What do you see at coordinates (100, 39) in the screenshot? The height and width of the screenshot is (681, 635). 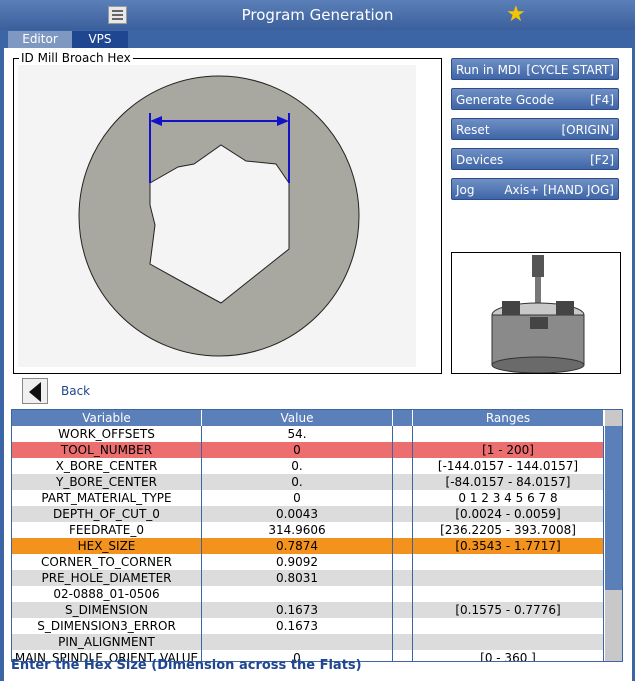 I see `tab-vps: VPS` at bounding box center [100, 39].